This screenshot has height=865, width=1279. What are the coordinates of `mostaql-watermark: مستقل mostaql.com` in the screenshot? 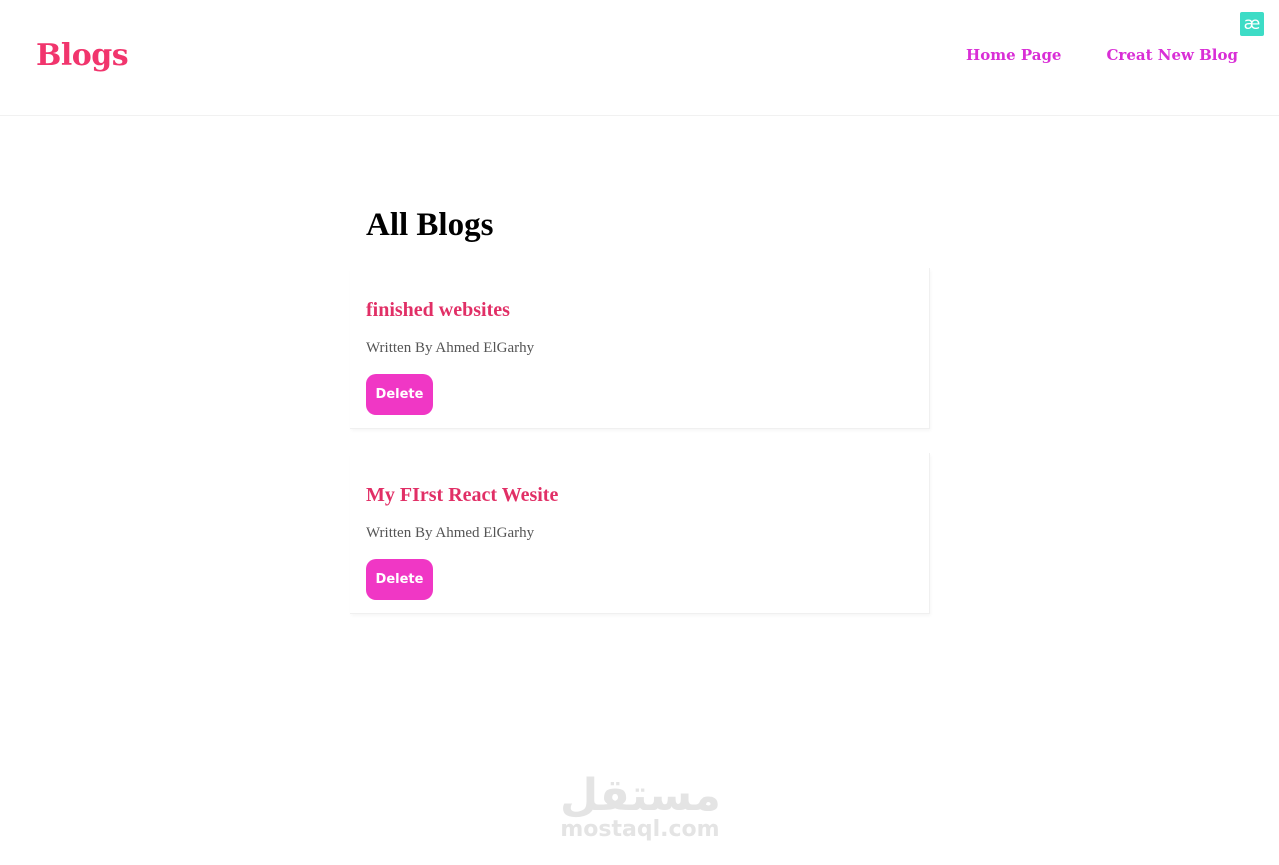 It's located at (640, 806).